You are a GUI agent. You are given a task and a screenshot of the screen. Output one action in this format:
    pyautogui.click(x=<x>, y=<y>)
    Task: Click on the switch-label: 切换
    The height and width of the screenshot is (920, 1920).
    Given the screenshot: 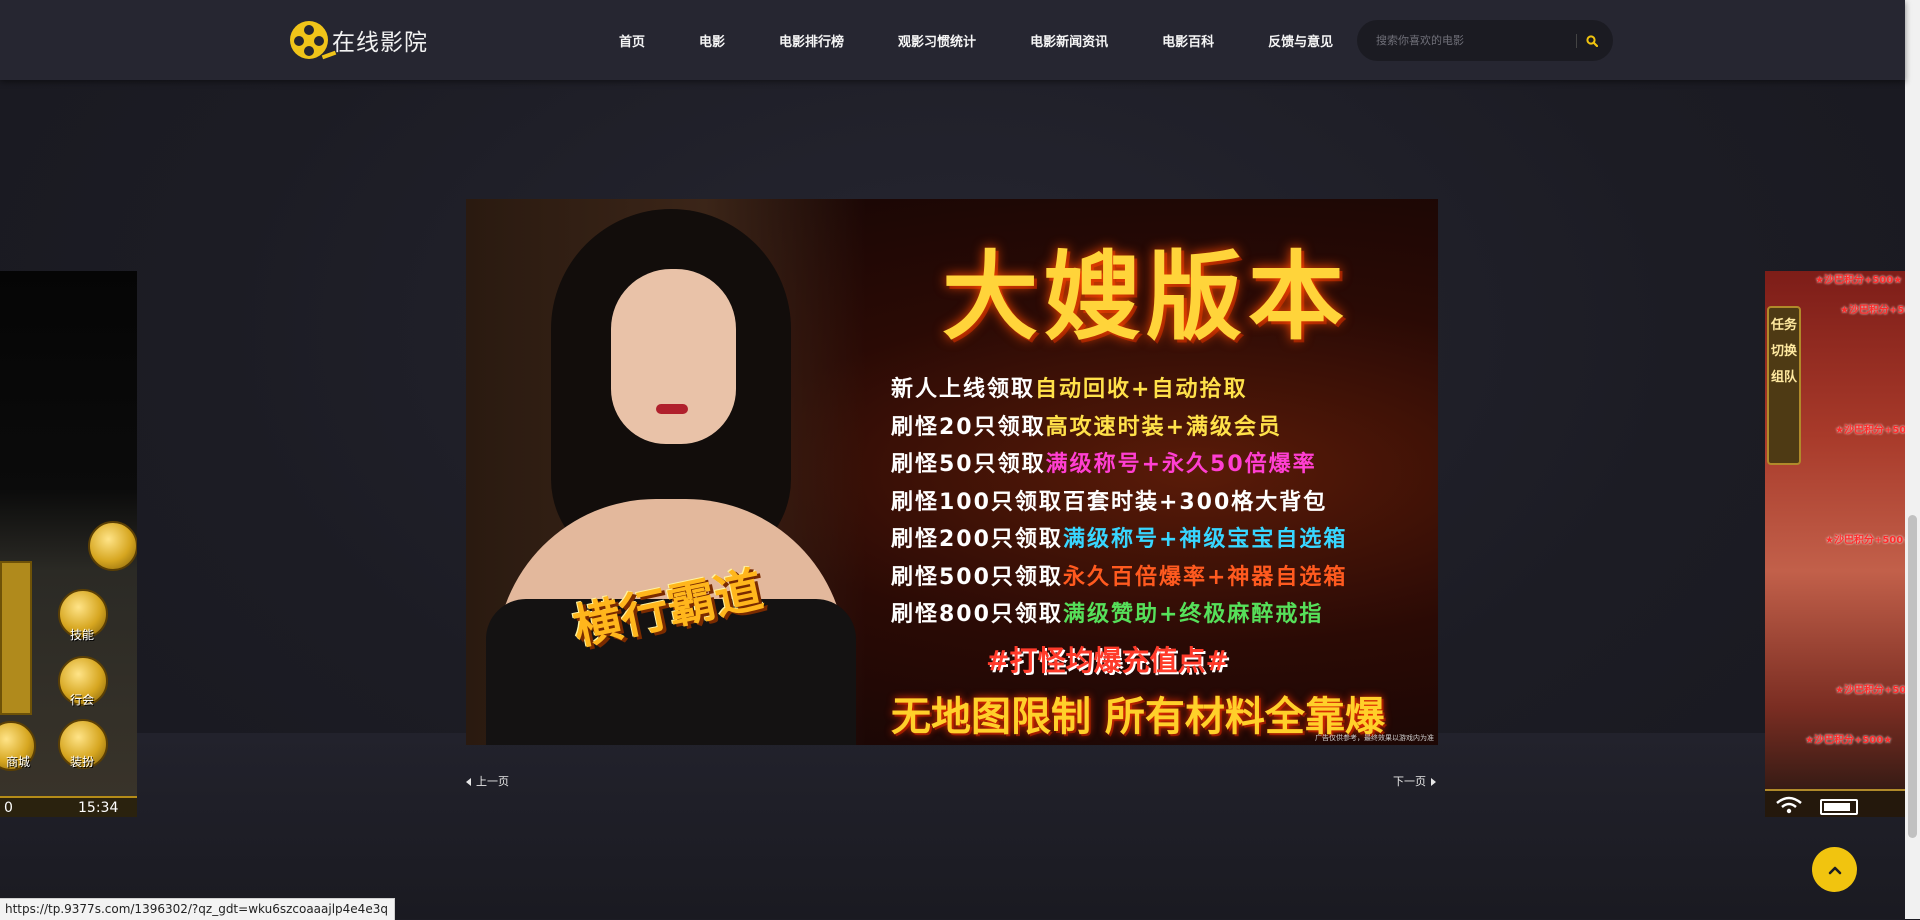 What is the action you would take?
    pyautogui.click(x=1783, y=351)
    